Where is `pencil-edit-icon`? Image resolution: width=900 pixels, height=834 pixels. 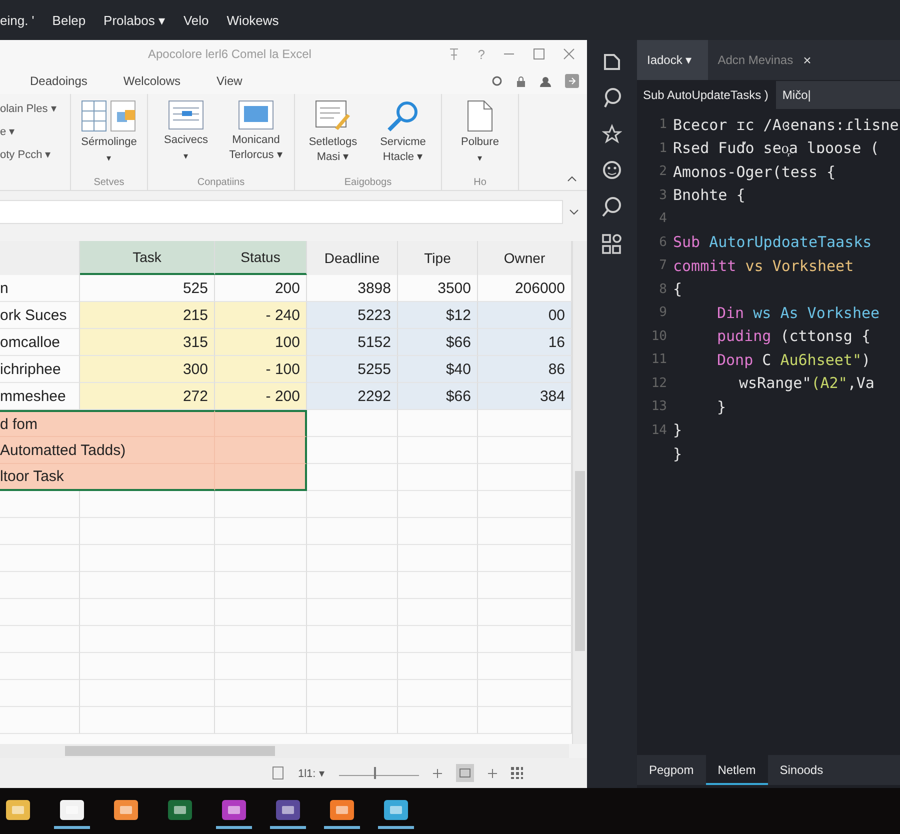 pencil-edit-icon is located at coordinates (333, 116).